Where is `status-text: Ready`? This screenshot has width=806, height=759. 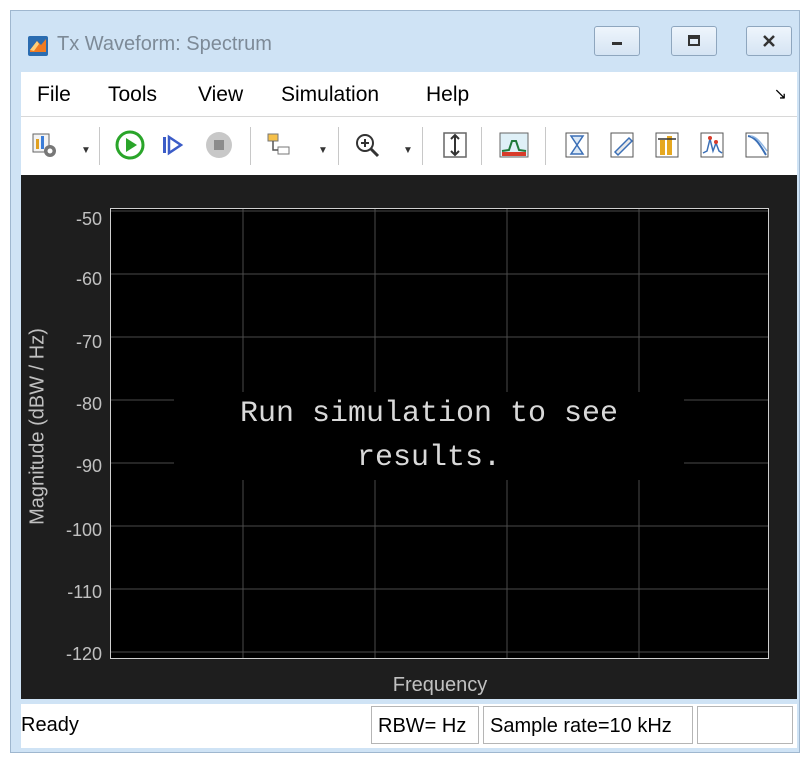 status-text: Ready is located at coordinates (50, 725).